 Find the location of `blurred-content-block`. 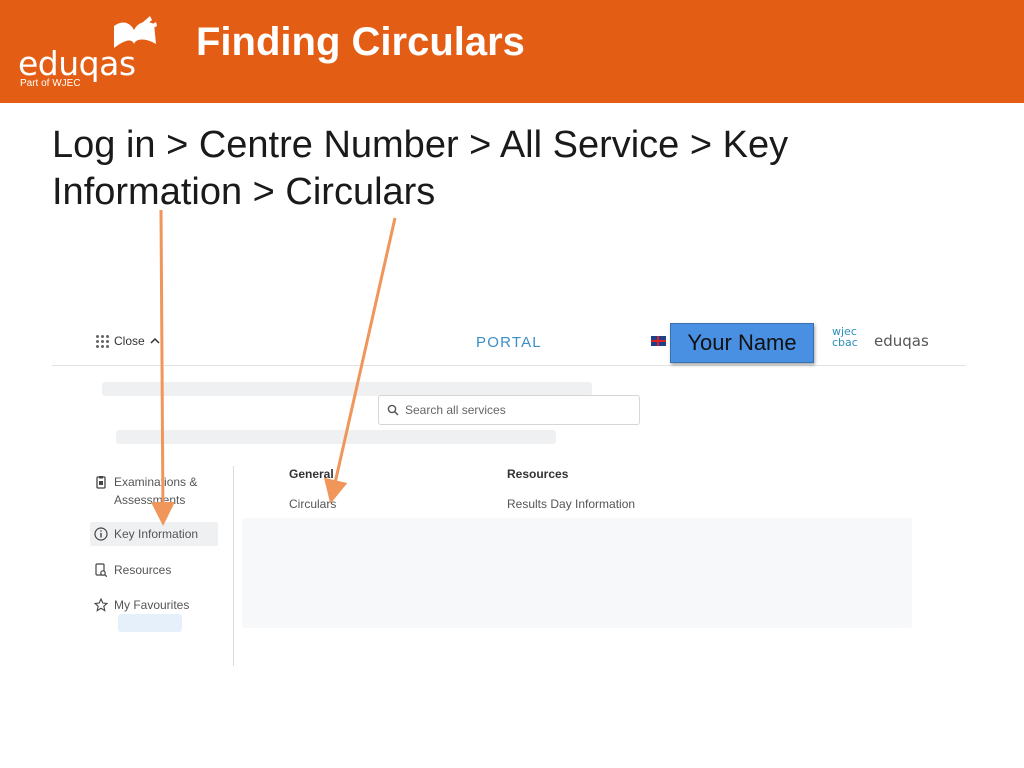

blurred-content-block is located at coordinates (577, 573).